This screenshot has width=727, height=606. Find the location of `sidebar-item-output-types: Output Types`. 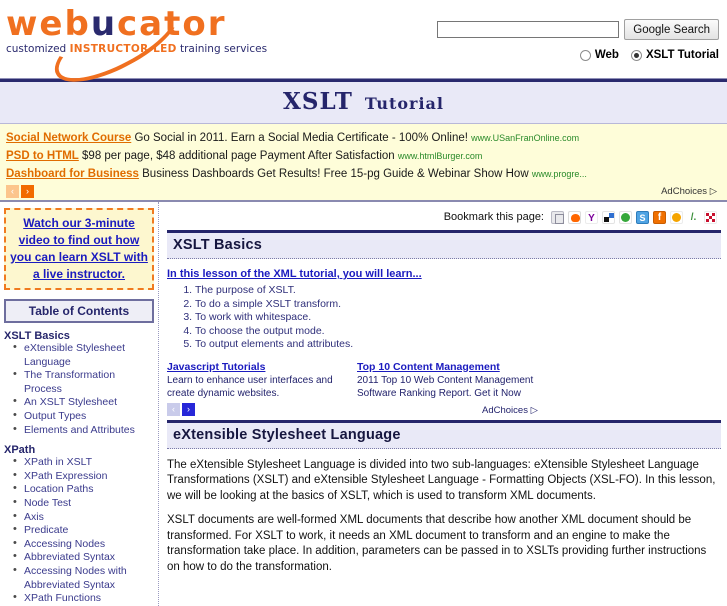

sidebar-item-output-types: Output Types is located at coordinates (83, 416).